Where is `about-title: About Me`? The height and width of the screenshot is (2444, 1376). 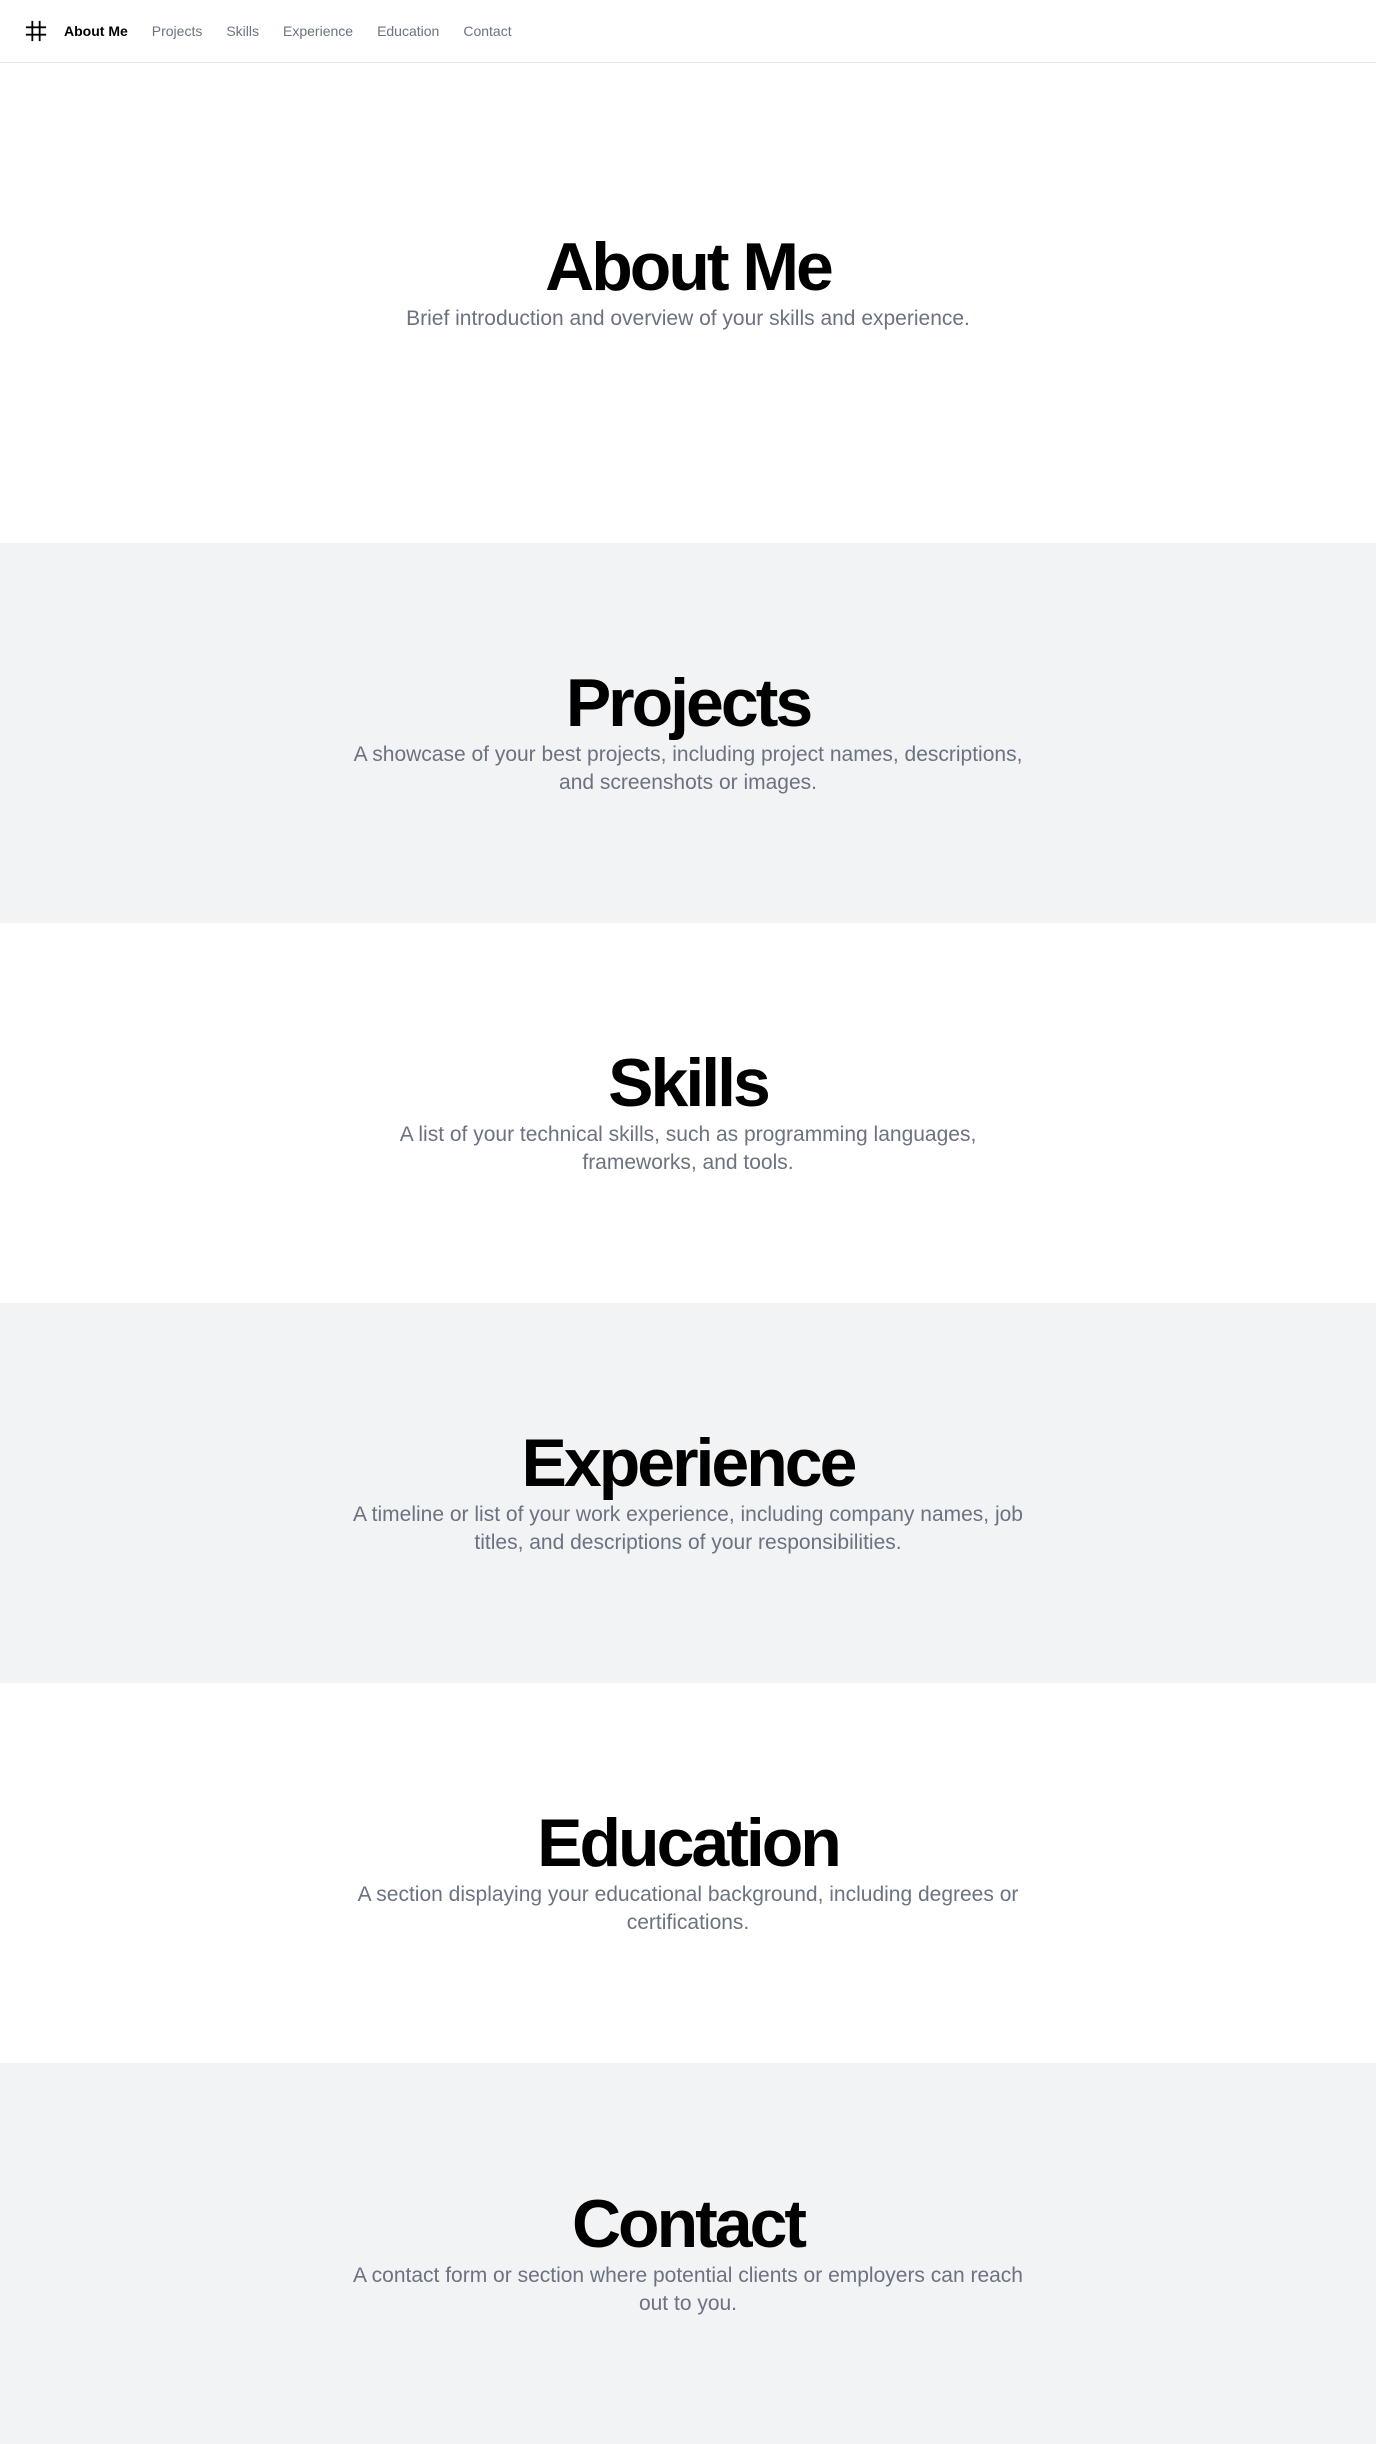
about-title: About Me is located at coordinates (689, 267).